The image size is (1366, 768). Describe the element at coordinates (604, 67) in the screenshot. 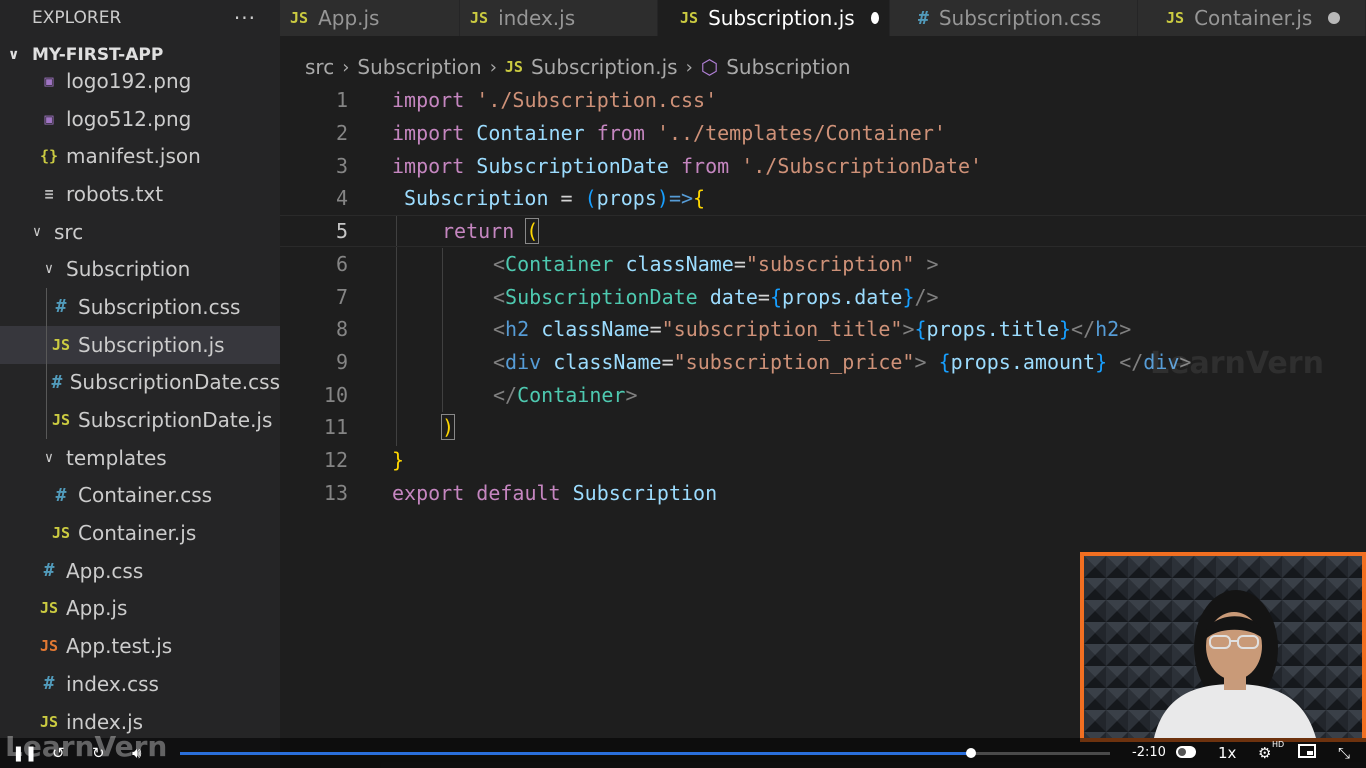

I see `breadcrumb-file: Subscription.js` at that location.